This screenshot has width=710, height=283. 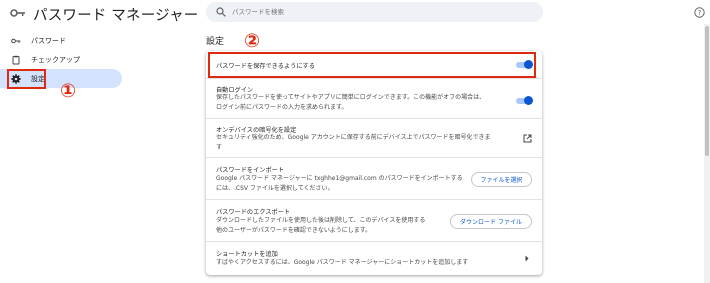 What do you see at coordinates (116, 16) in the screenshot?
I see `app-title: パスワード マネージャー` at bounding box center [116, 16].